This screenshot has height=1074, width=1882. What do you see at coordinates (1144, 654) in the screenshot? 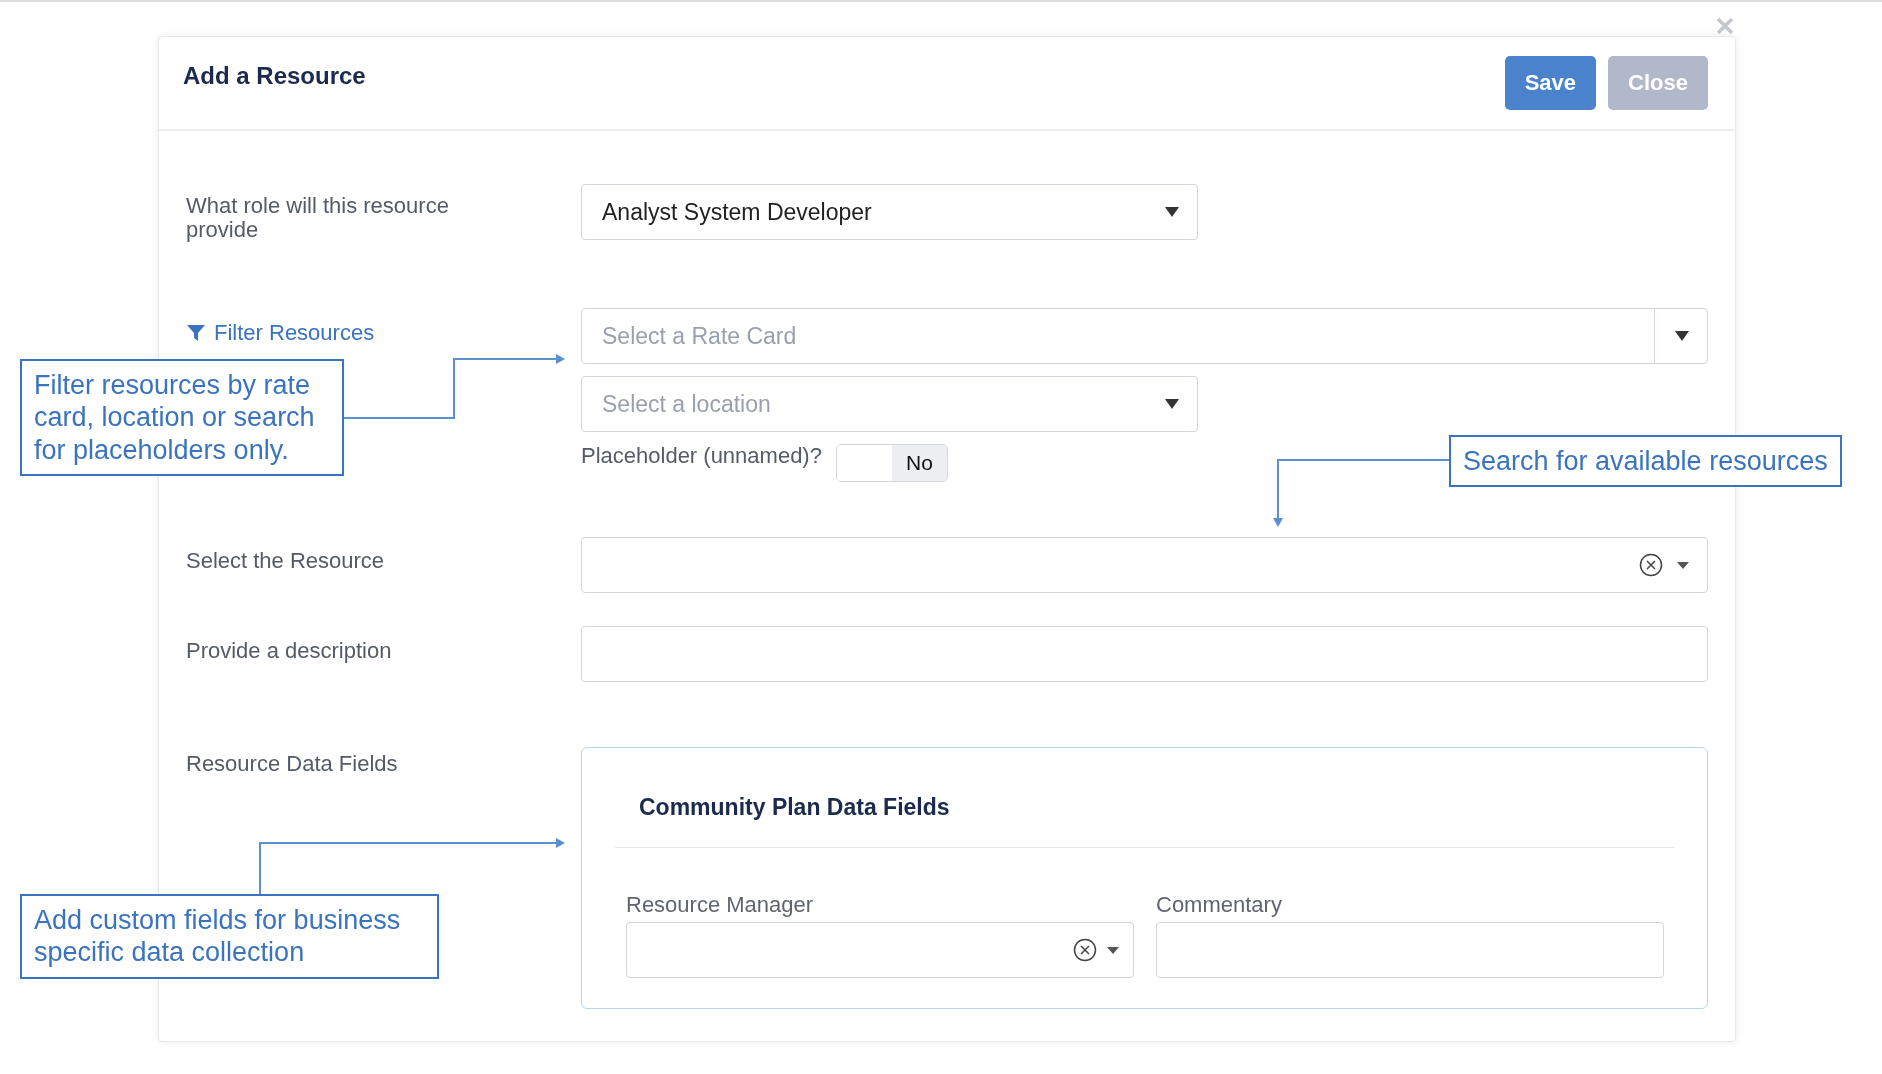
I see `description-field` at bounding box center [1144, 654].